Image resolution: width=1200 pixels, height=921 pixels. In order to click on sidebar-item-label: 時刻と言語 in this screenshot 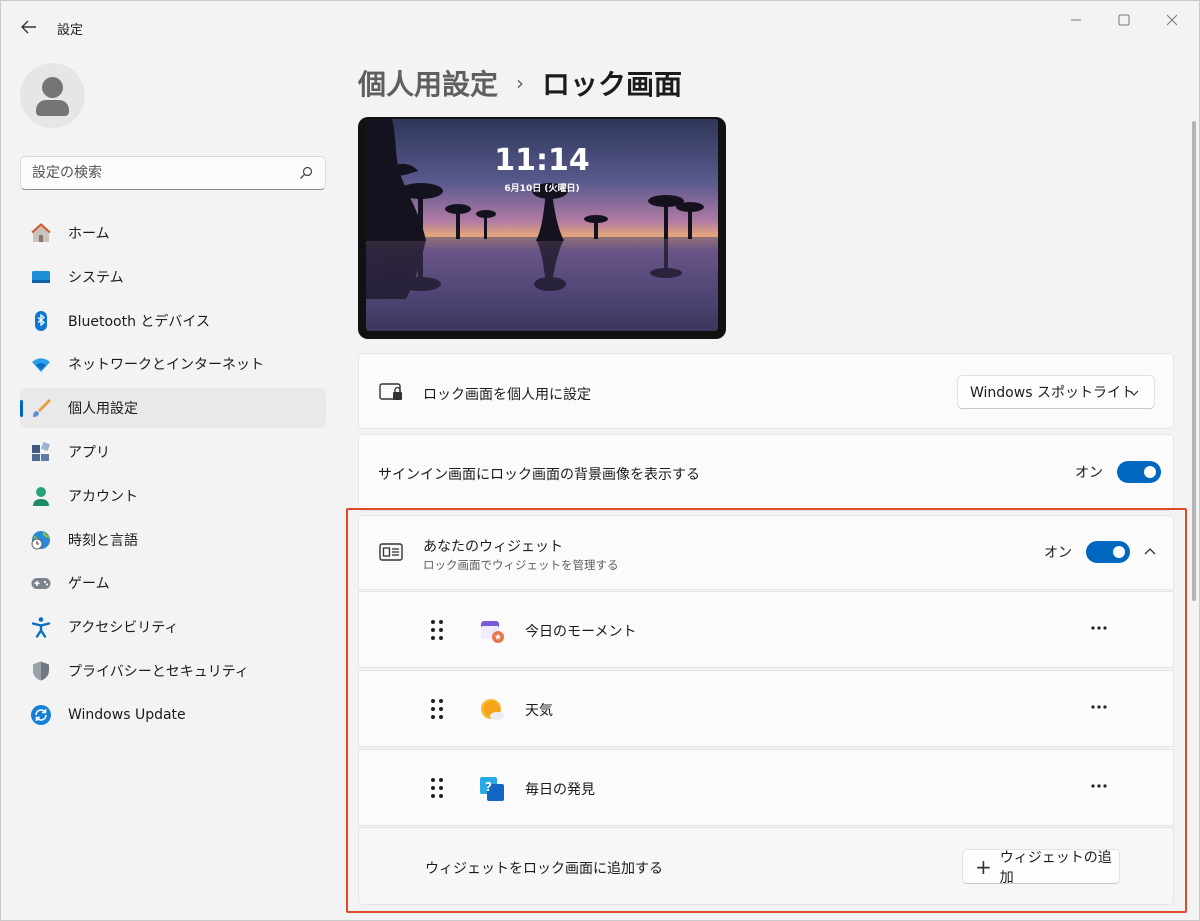, I will do `click(103, 540)`.